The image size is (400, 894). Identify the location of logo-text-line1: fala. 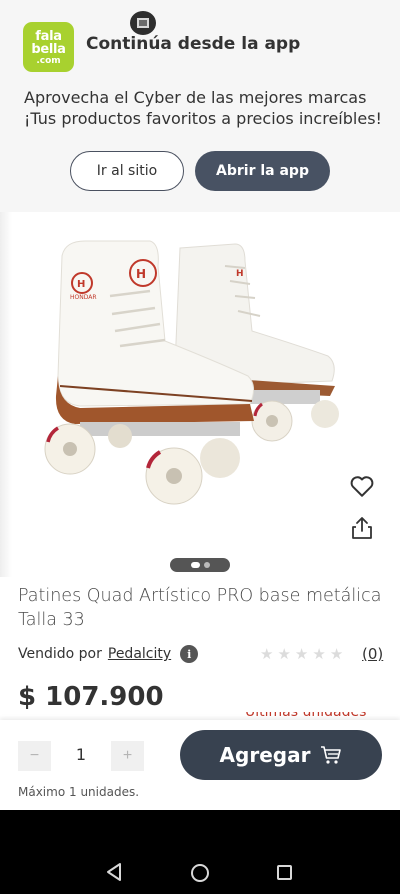
(48, 36).